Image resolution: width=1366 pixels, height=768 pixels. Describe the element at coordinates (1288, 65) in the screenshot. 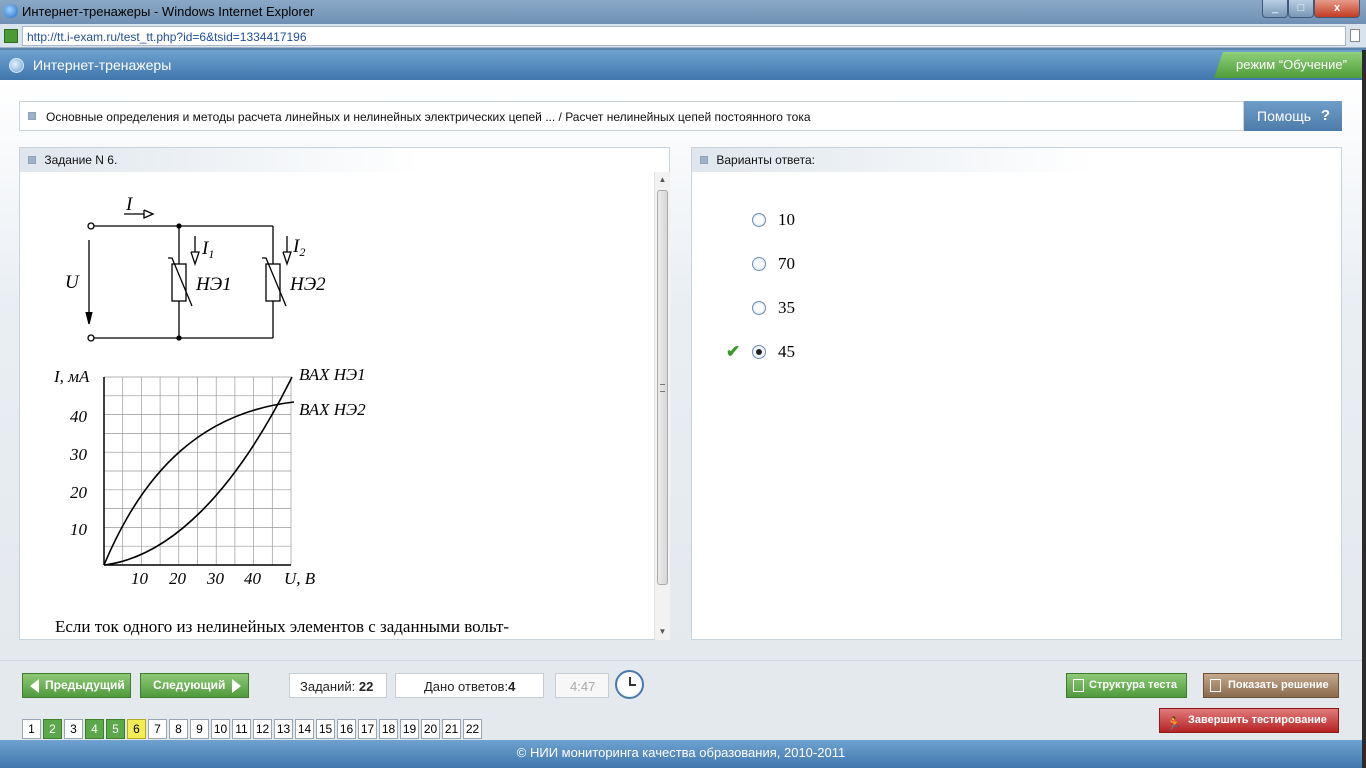

I see `mode-badge: режим “Обучение”` at that location.